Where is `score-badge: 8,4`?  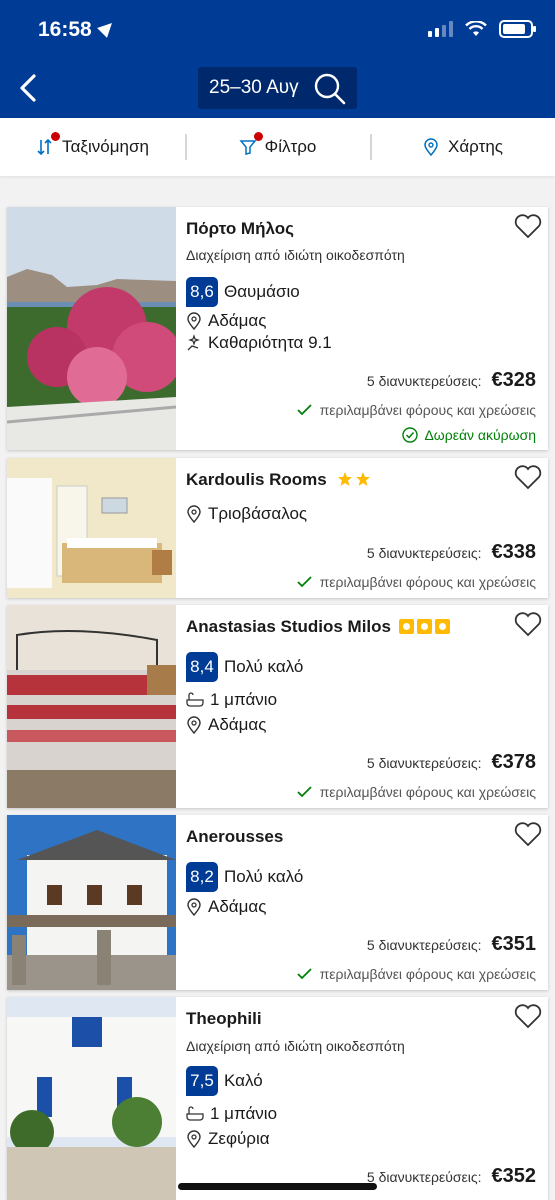 score-badge: 8,4 is located at coordinates (202, 667).